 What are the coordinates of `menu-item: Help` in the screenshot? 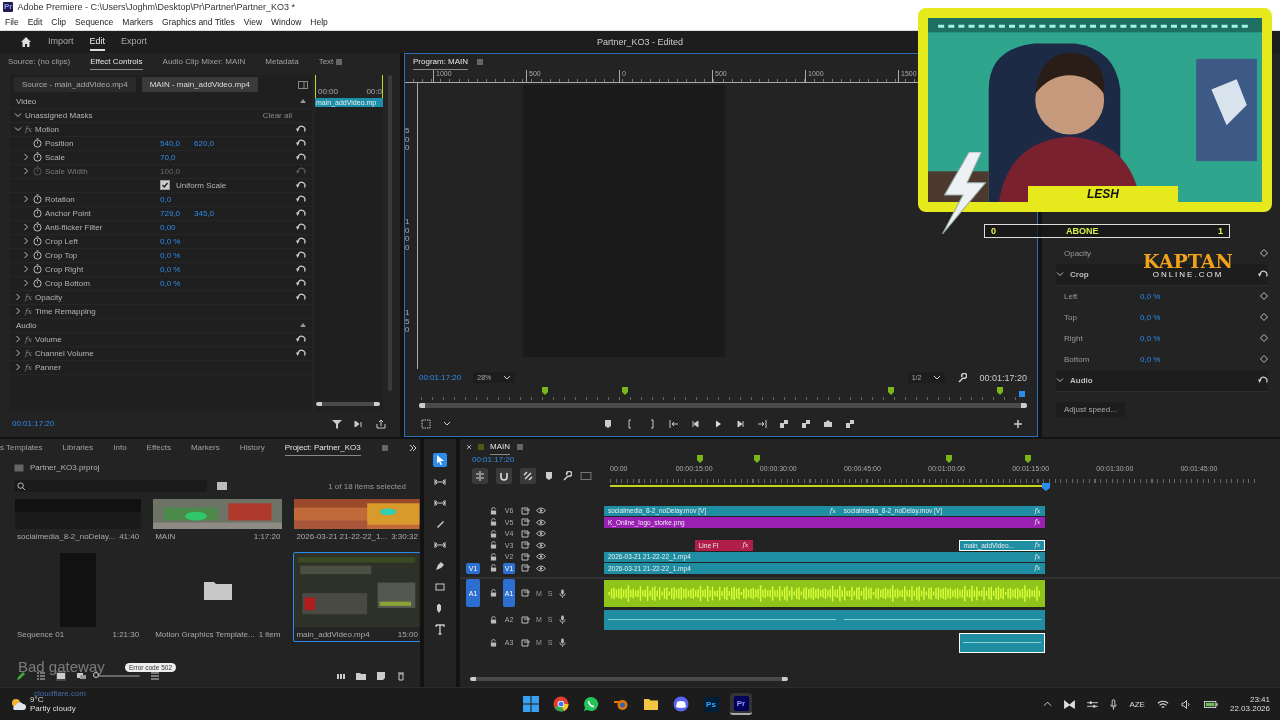 It's located at (319, 21).